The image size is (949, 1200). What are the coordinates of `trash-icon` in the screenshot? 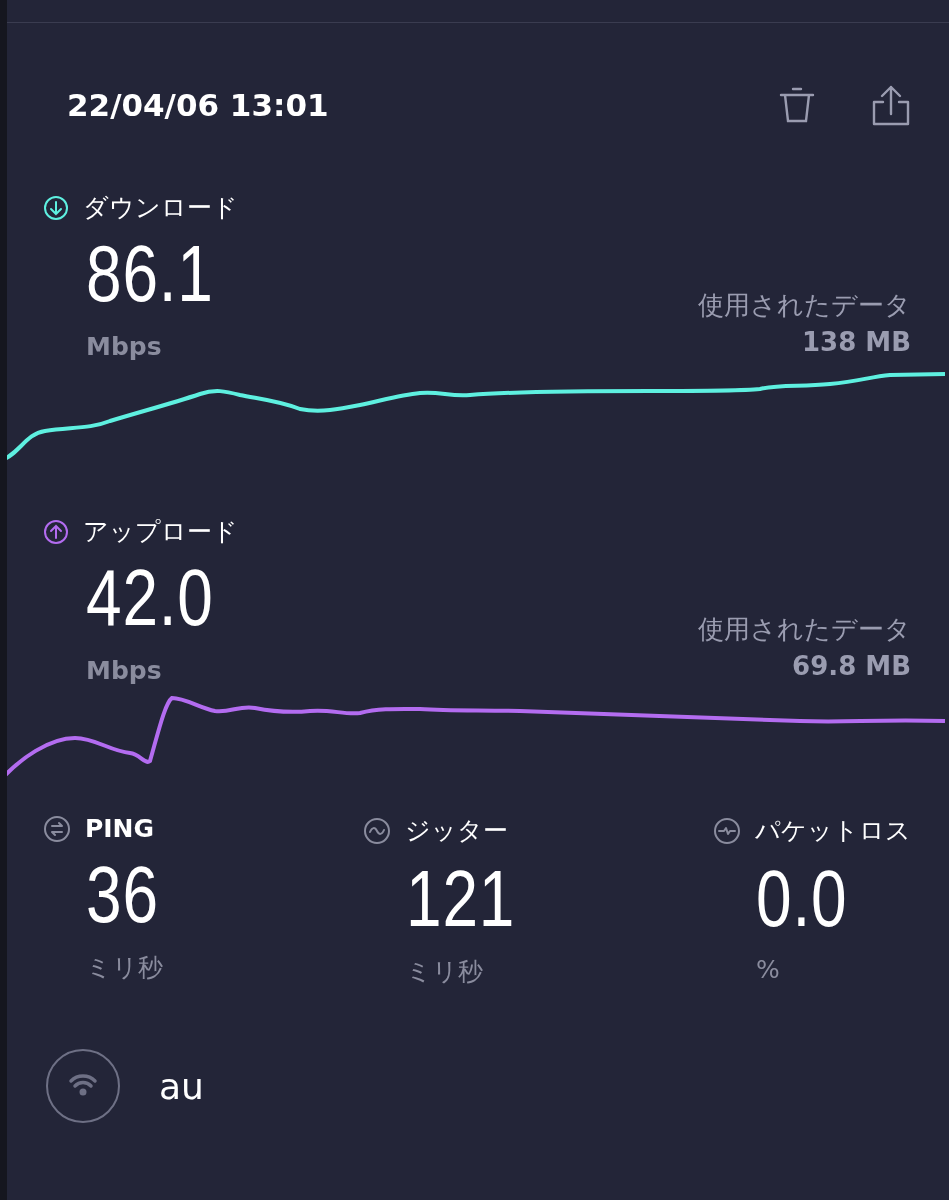 It's located at (797, 105).